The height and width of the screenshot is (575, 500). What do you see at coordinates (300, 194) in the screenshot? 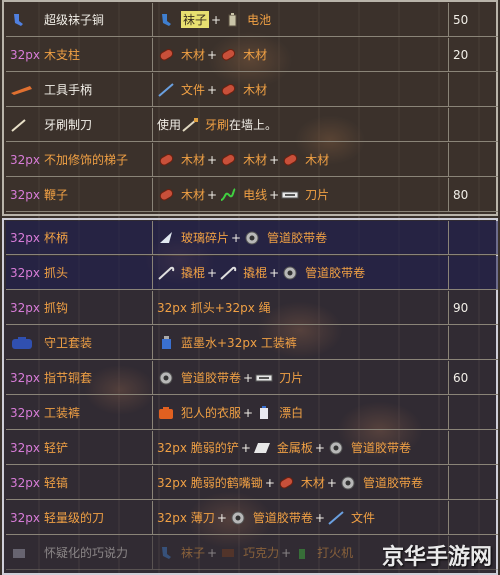
I see `recipe-cell: 木材 + 电线 + 刀片` at bounding box center [300, 194].